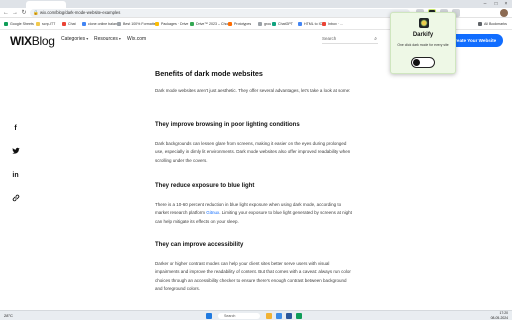  What do you see at coordinates (49, 24) in the screenshot?
I see `bookmark-label: scrp-ITT` at bounding box center [49, 24].